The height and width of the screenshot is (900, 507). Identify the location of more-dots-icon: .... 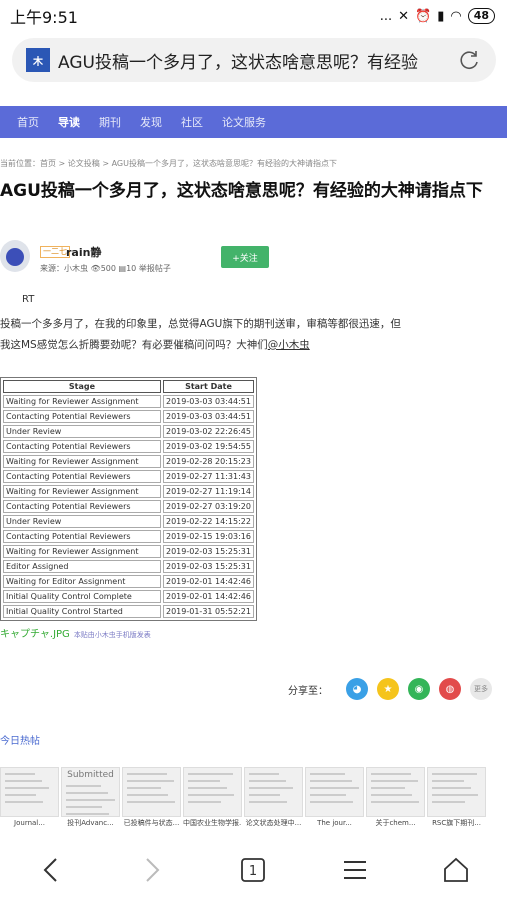
(386, 16).